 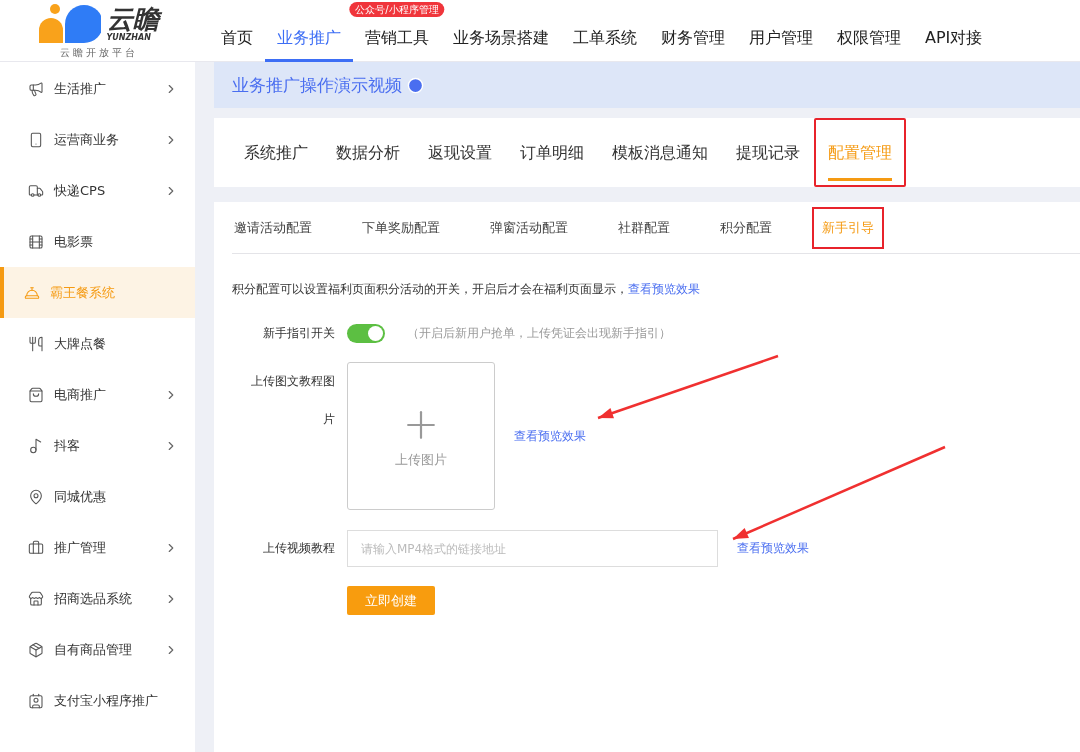 What do you see at coordinates (501, 39) in the screenshot?
I see `nav-item: 业务场景搭建` at bounding box center [501, 39].